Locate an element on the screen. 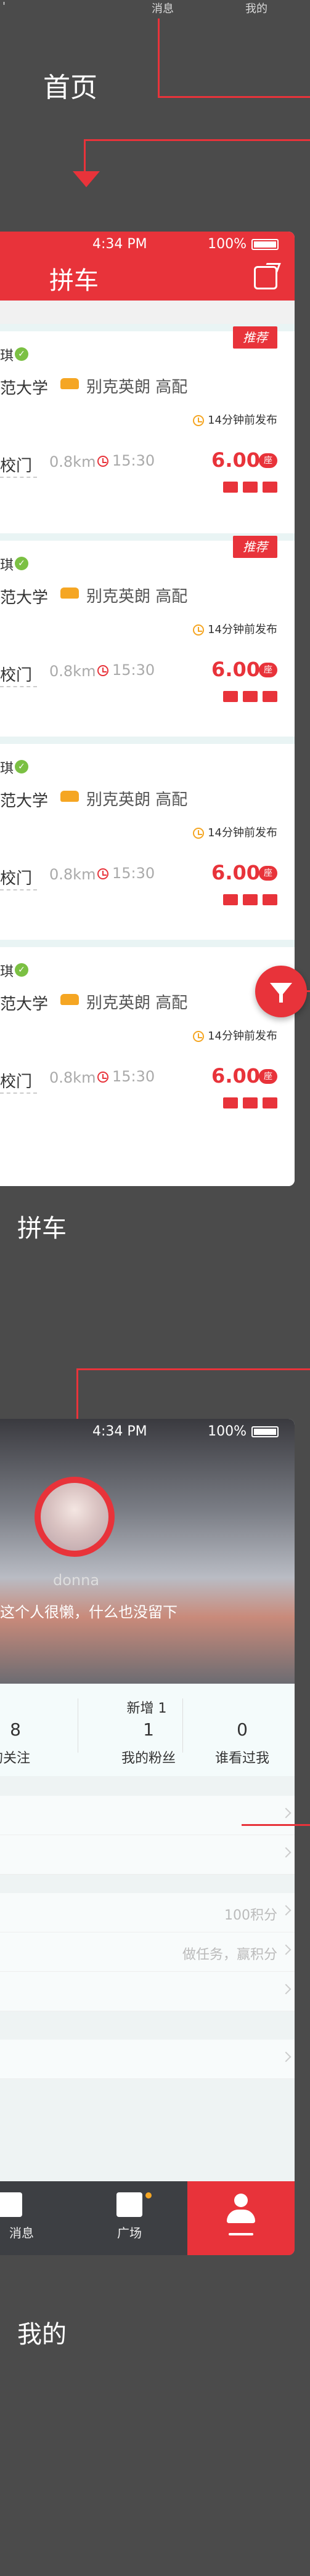  stat-number: 1 is located at coordinates (148, 1729).